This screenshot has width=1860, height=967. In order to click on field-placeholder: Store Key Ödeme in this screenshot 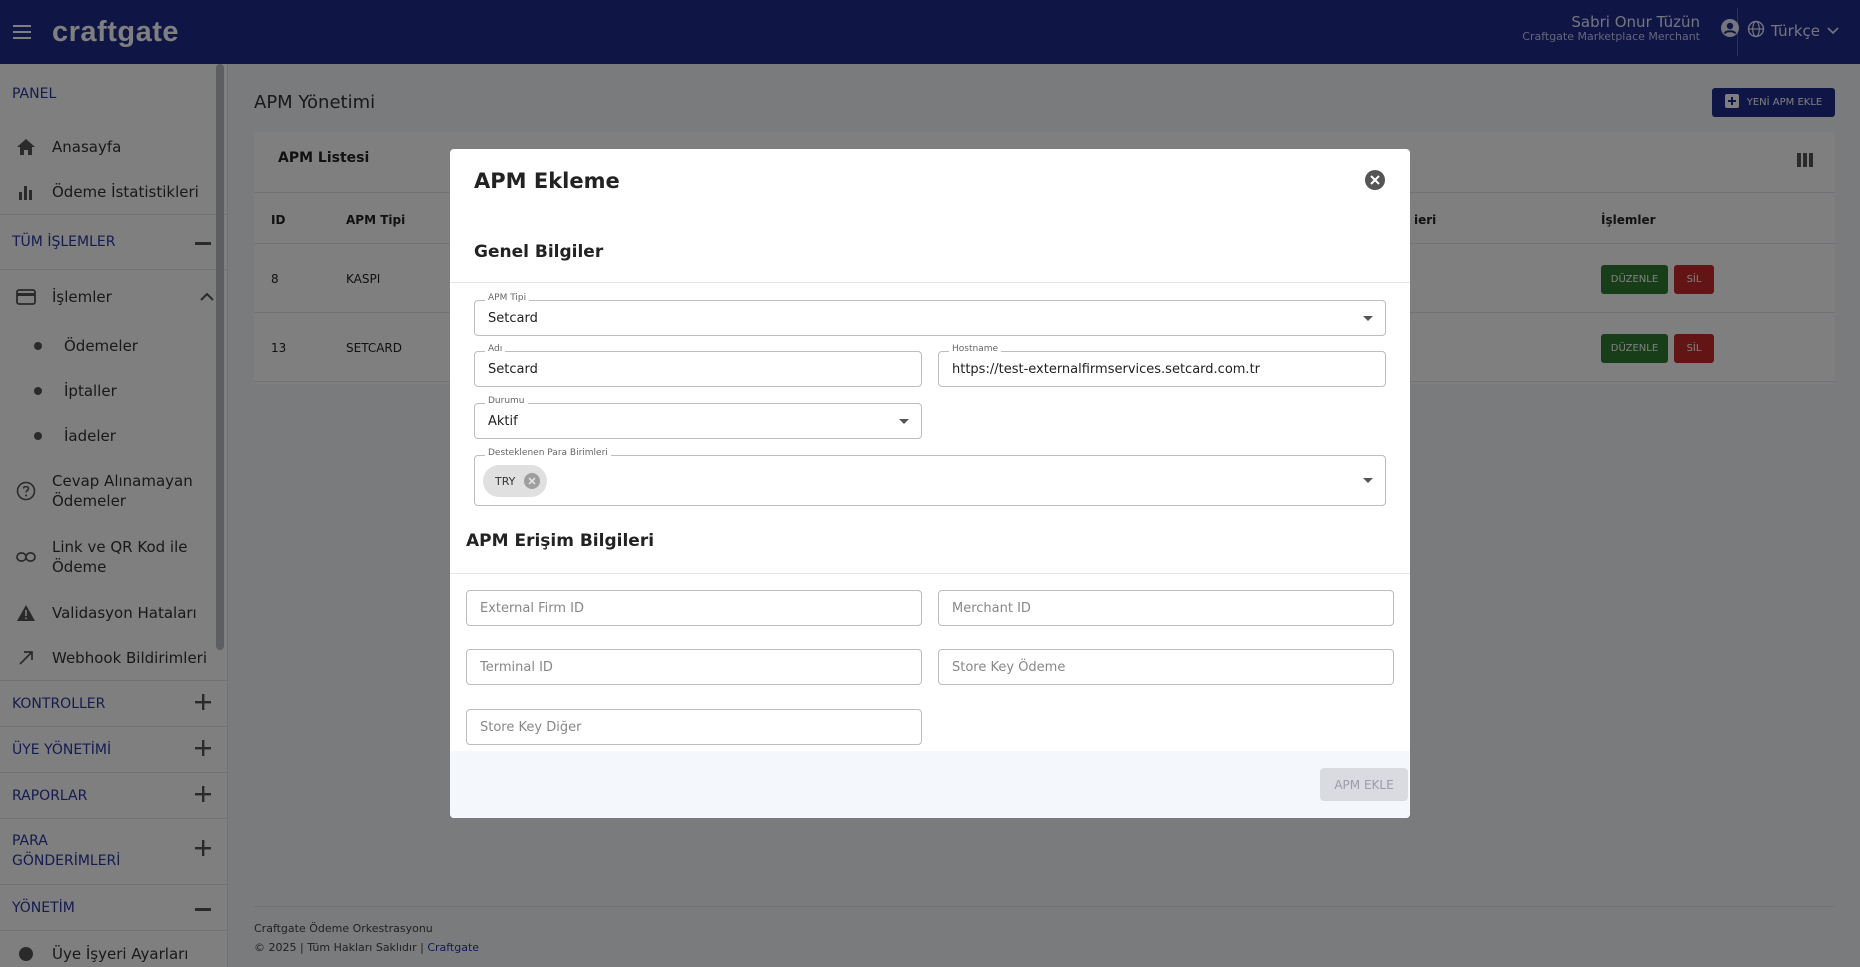, I will do `click(1009, 667)`.